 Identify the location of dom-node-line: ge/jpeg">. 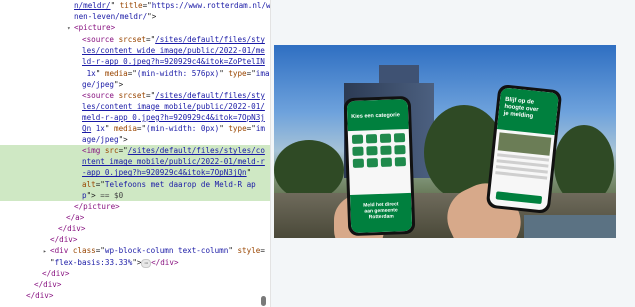
(135, 84).